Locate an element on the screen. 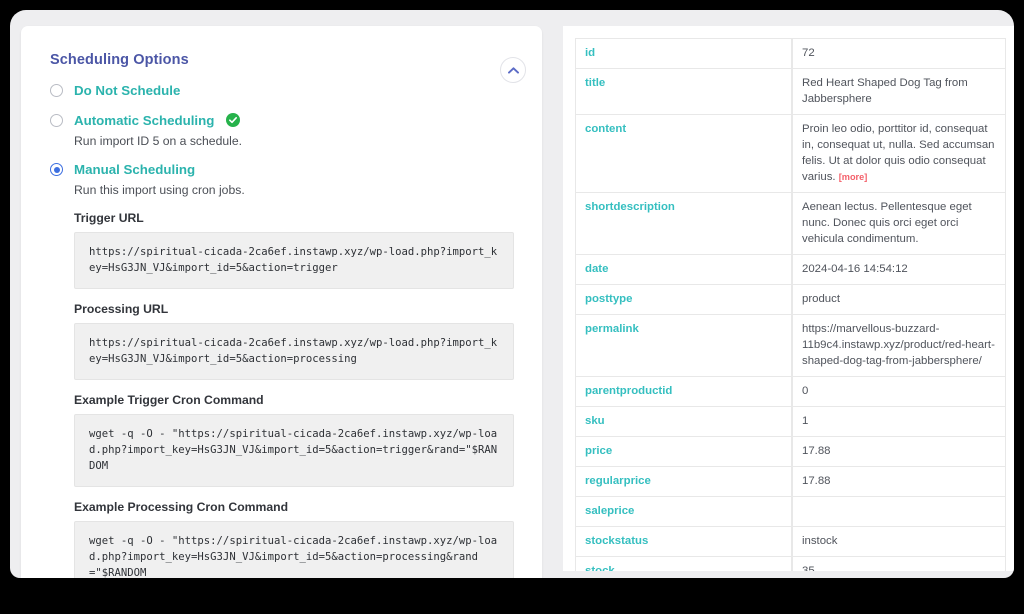 Image resolution: width=1024 pixels, height=614 pixels. radio-dot-automatic-scheduling is located at coordinates (56, 120).